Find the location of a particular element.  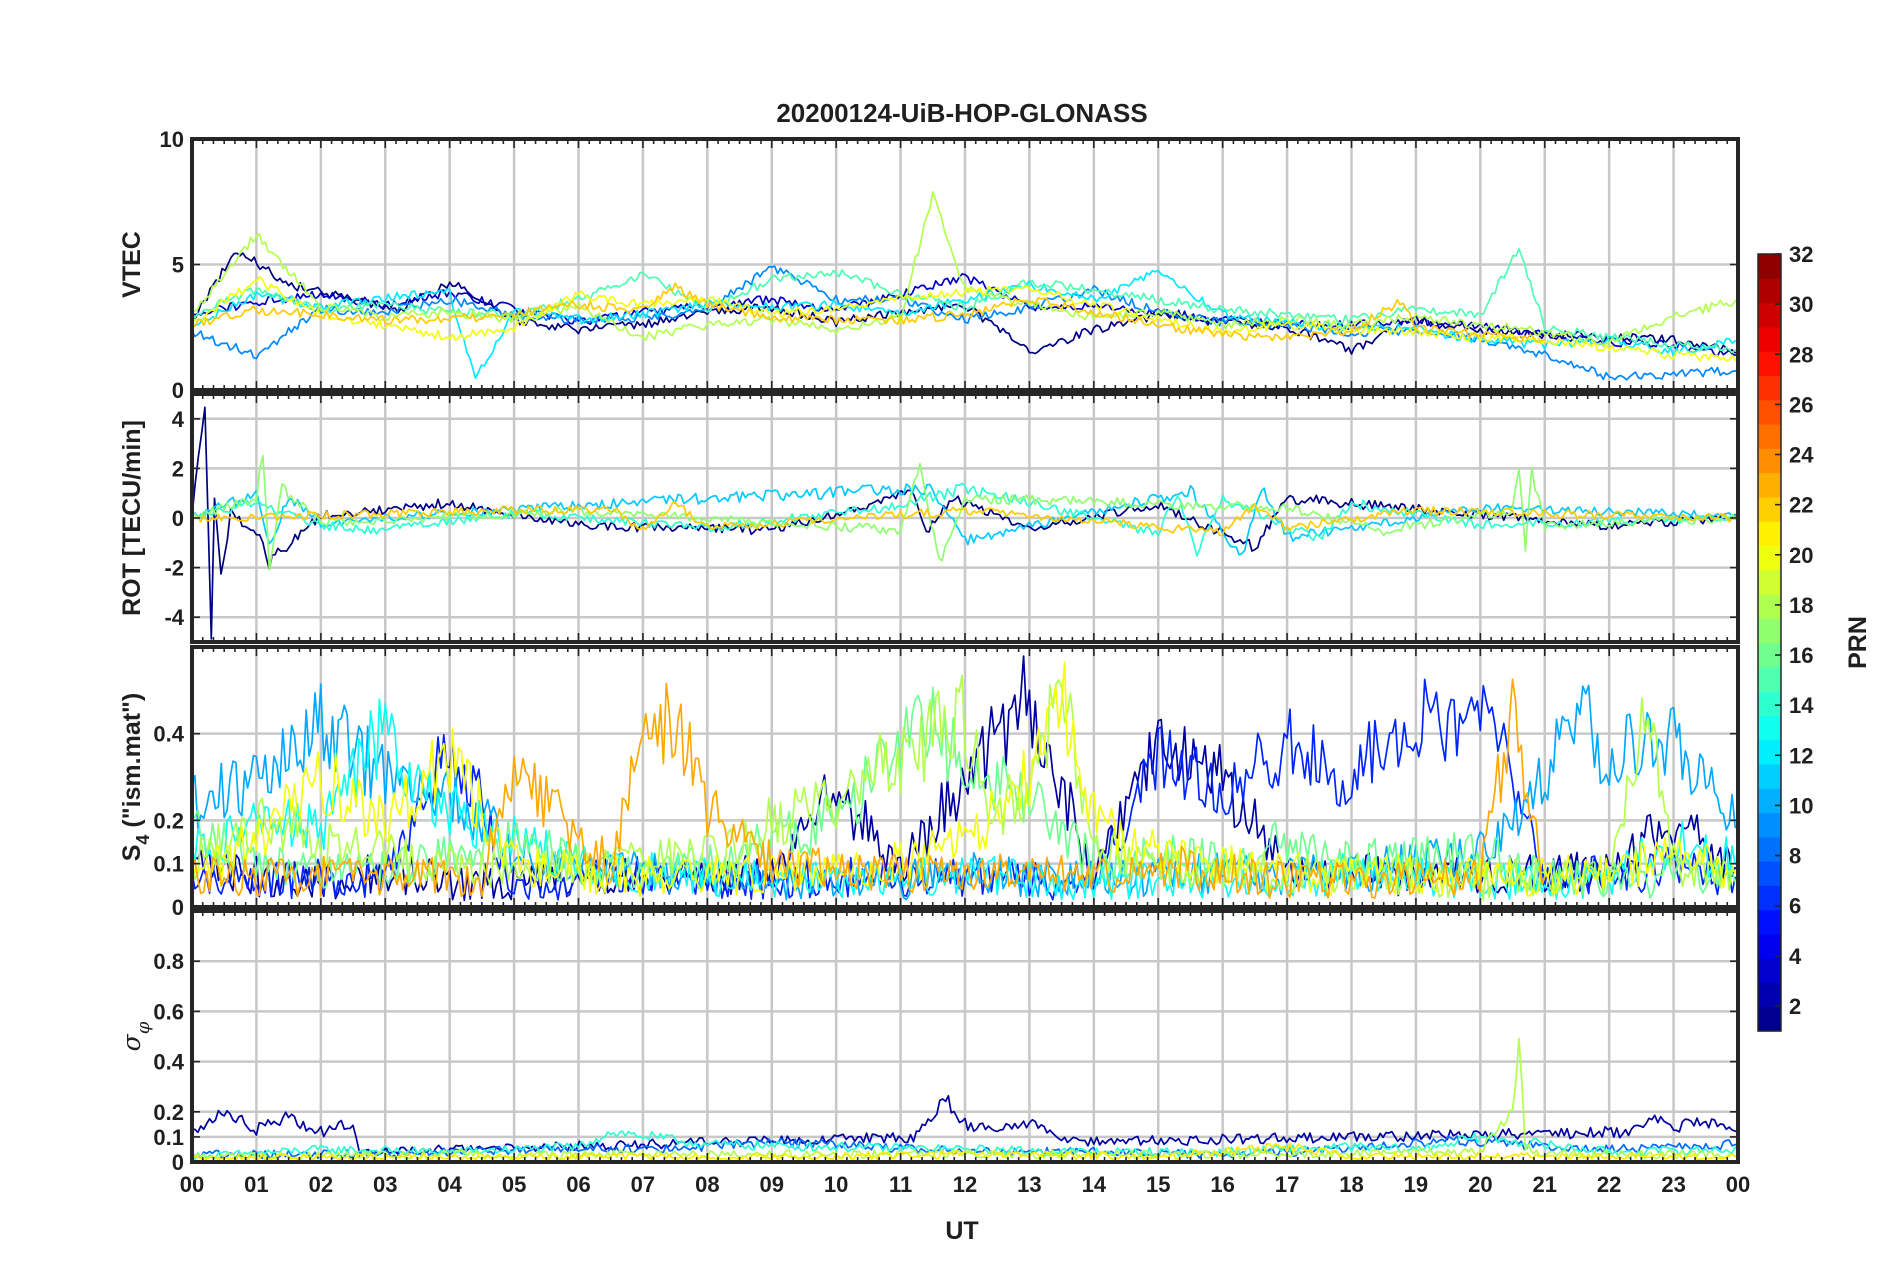

x-tick-label: 16 is located at coordinates (1222, 1184).